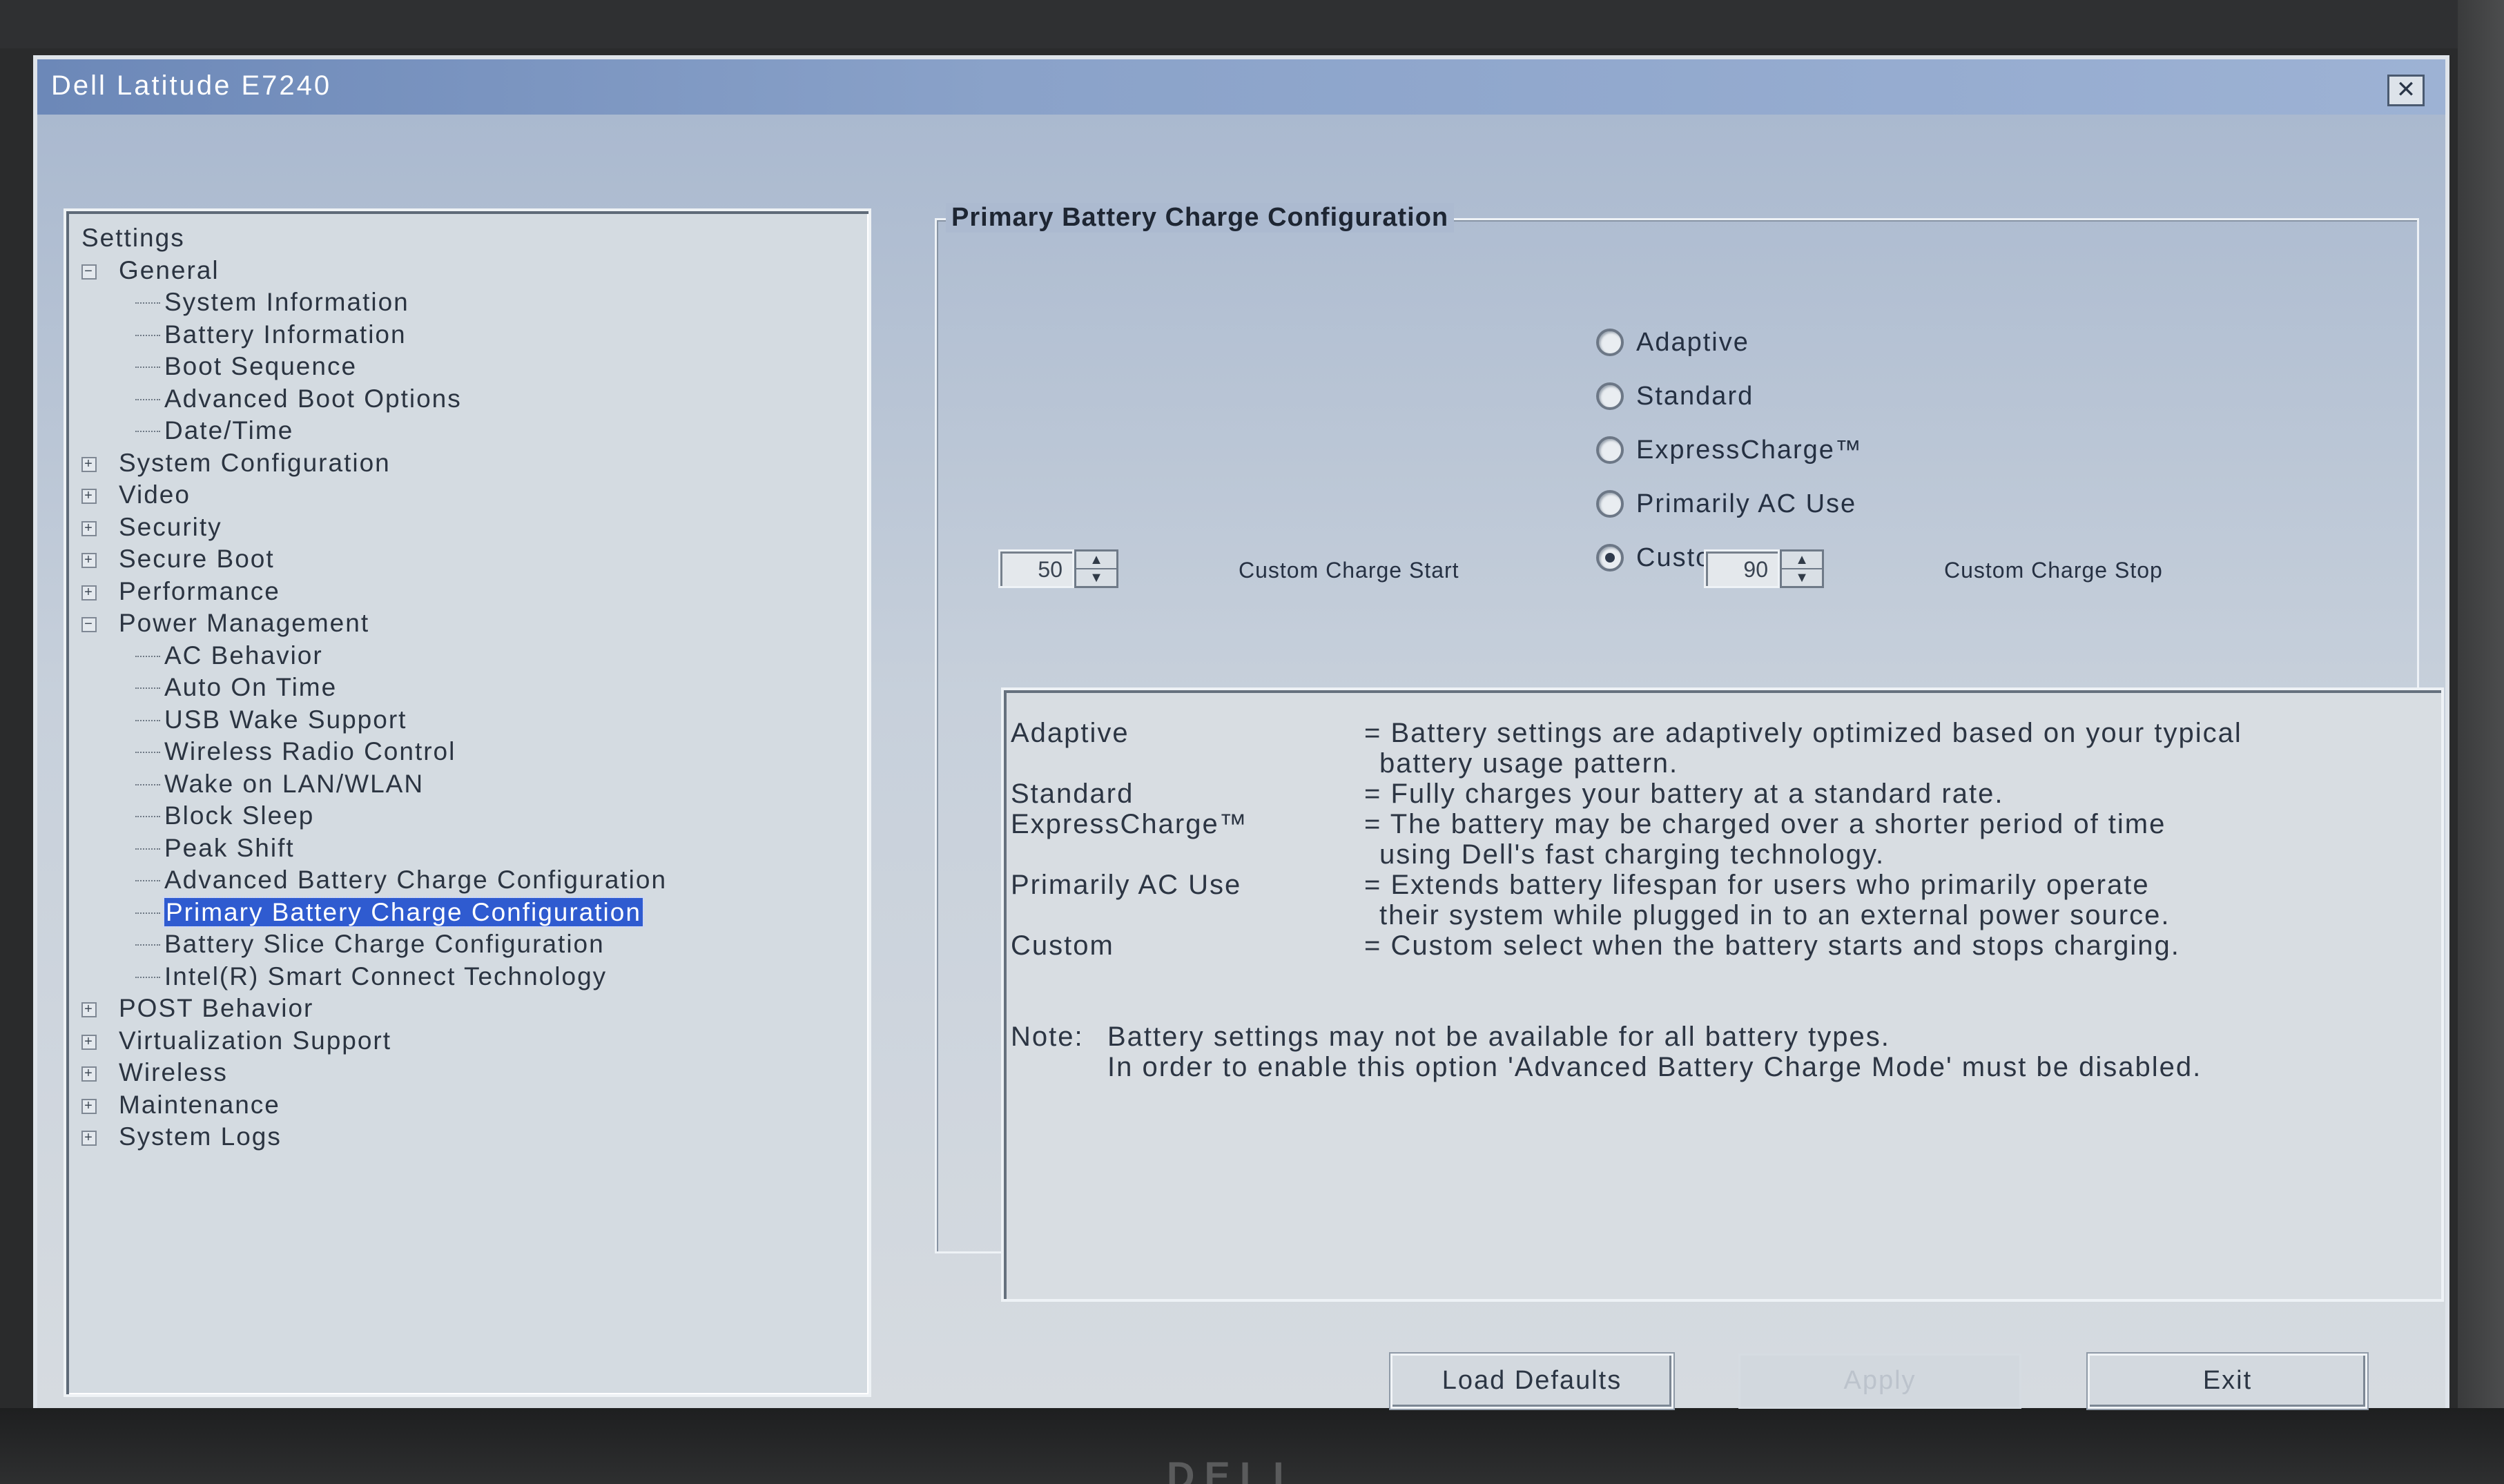 The height and width of the screenshot is (1484, 2504). Describe the element at coordinates (1036, 569) in the screenshot. I see `custom-charge-start-value: 50` at that location.